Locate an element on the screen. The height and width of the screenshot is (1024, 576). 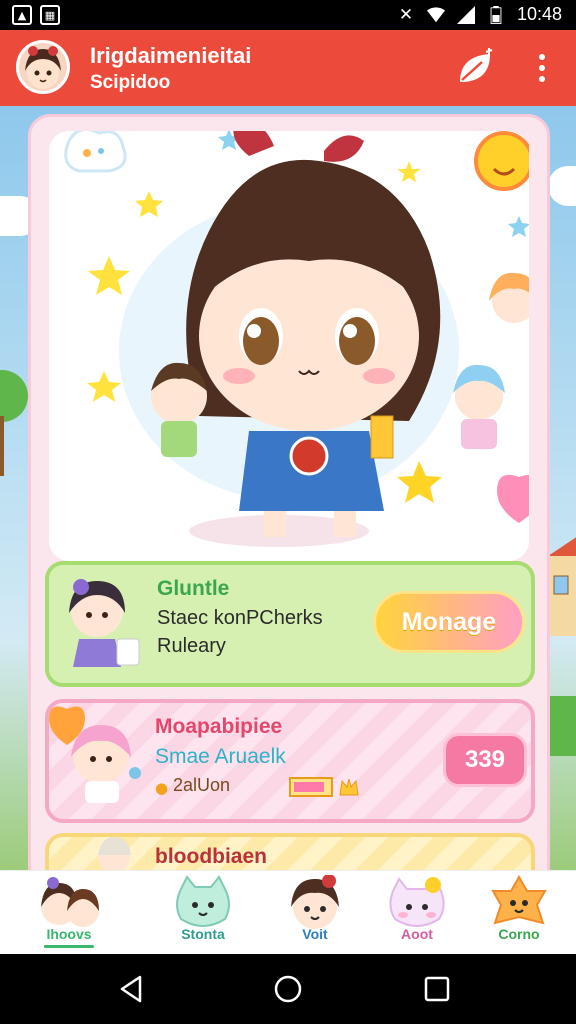
friends-icon is located at coordinates (70, 902).